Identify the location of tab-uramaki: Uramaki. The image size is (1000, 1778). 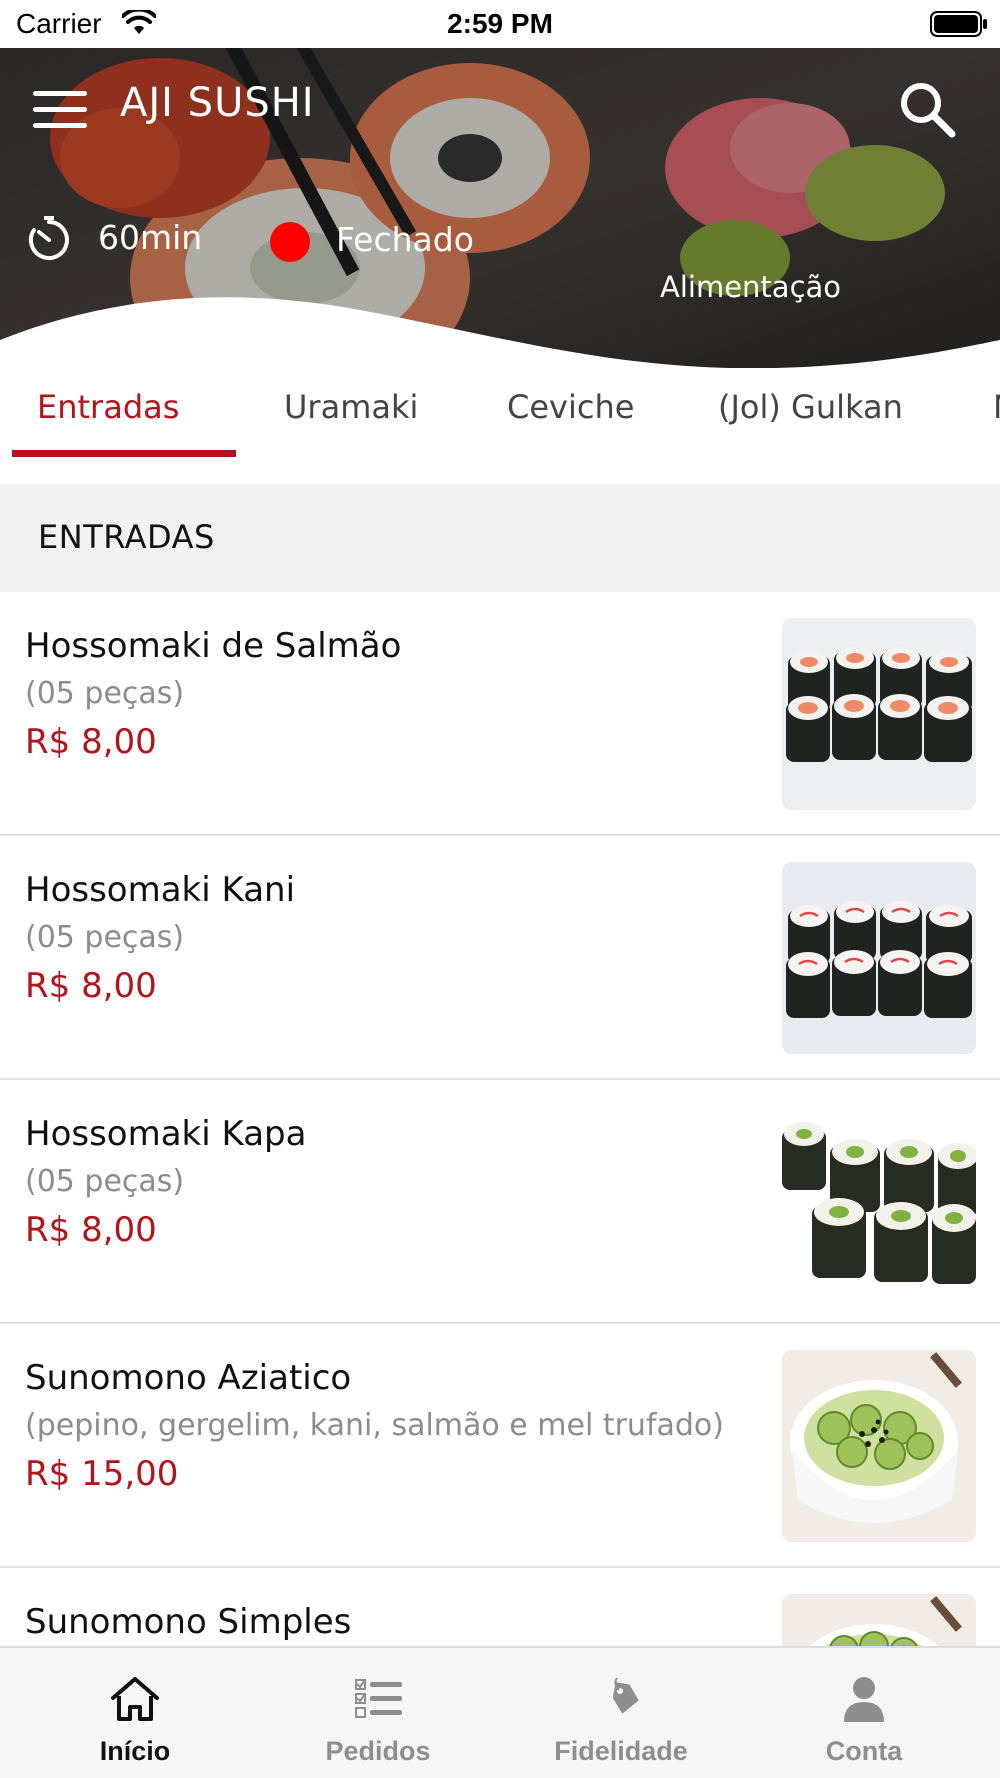
(351, 407).